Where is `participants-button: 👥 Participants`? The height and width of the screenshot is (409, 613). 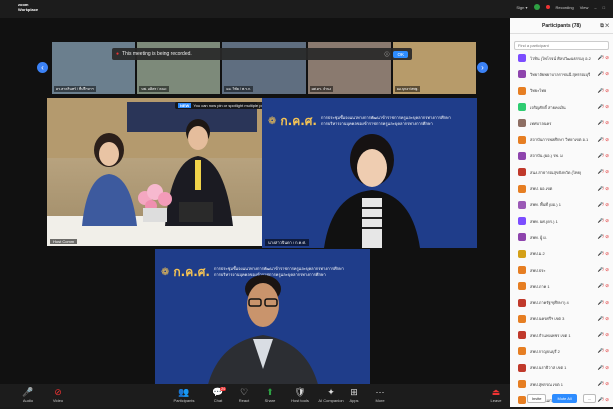
participants-button: 👥 Participants is located at coordinates (184, 395).